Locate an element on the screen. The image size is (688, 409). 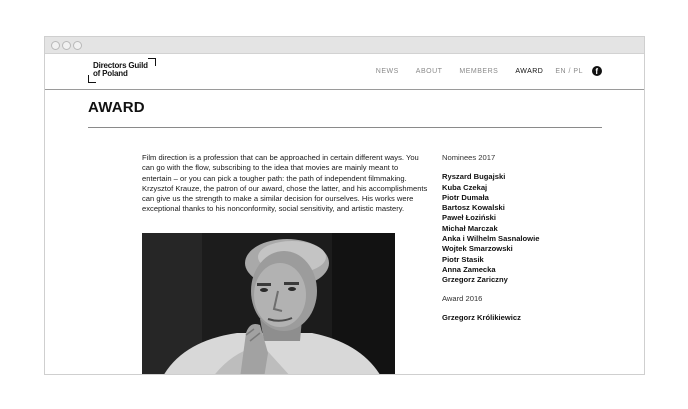
language-switcher: EN / PL is located at coordinates (569, 71).